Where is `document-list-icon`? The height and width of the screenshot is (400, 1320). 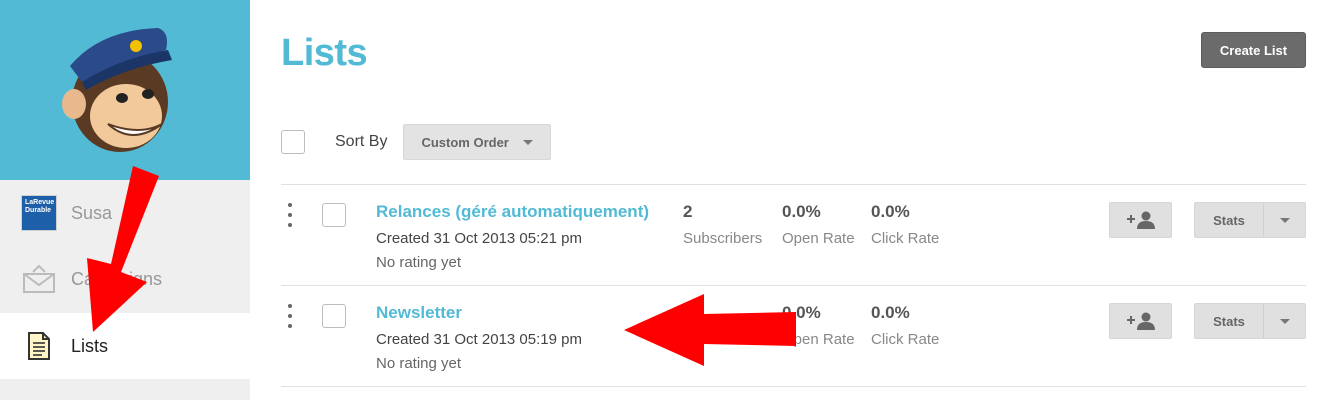 document-list-icon is located at coordinates (39, 346).